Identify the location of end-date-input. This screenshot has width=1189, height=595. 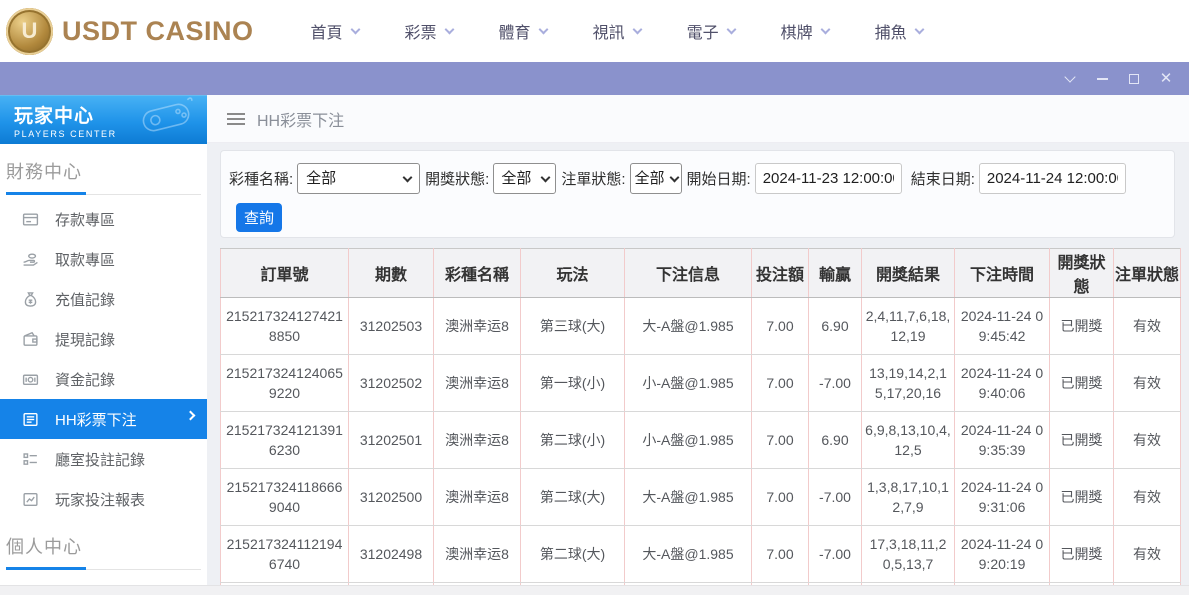
(1052, 178).